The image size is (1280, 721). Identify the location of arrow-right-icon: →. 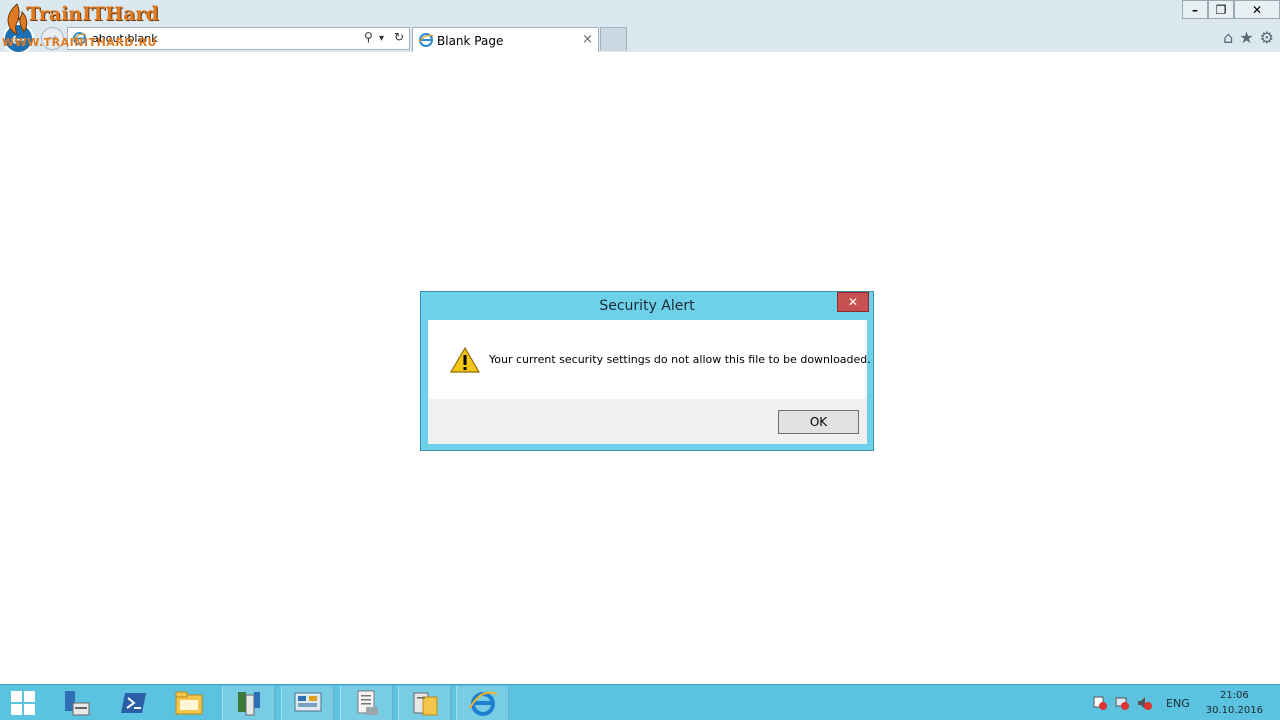
(52, 38).